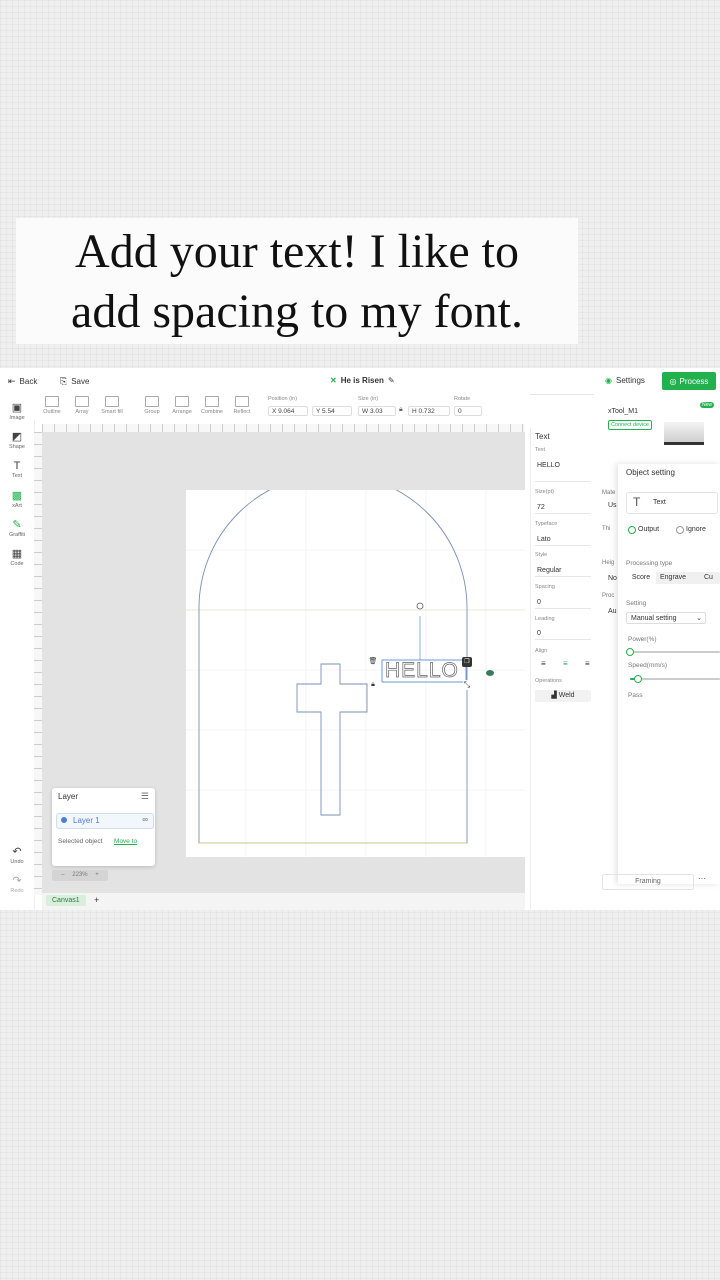 This screenshot has width=720, height=1280. I want to click on hello-text-object: HELLO, so click(425, 671).